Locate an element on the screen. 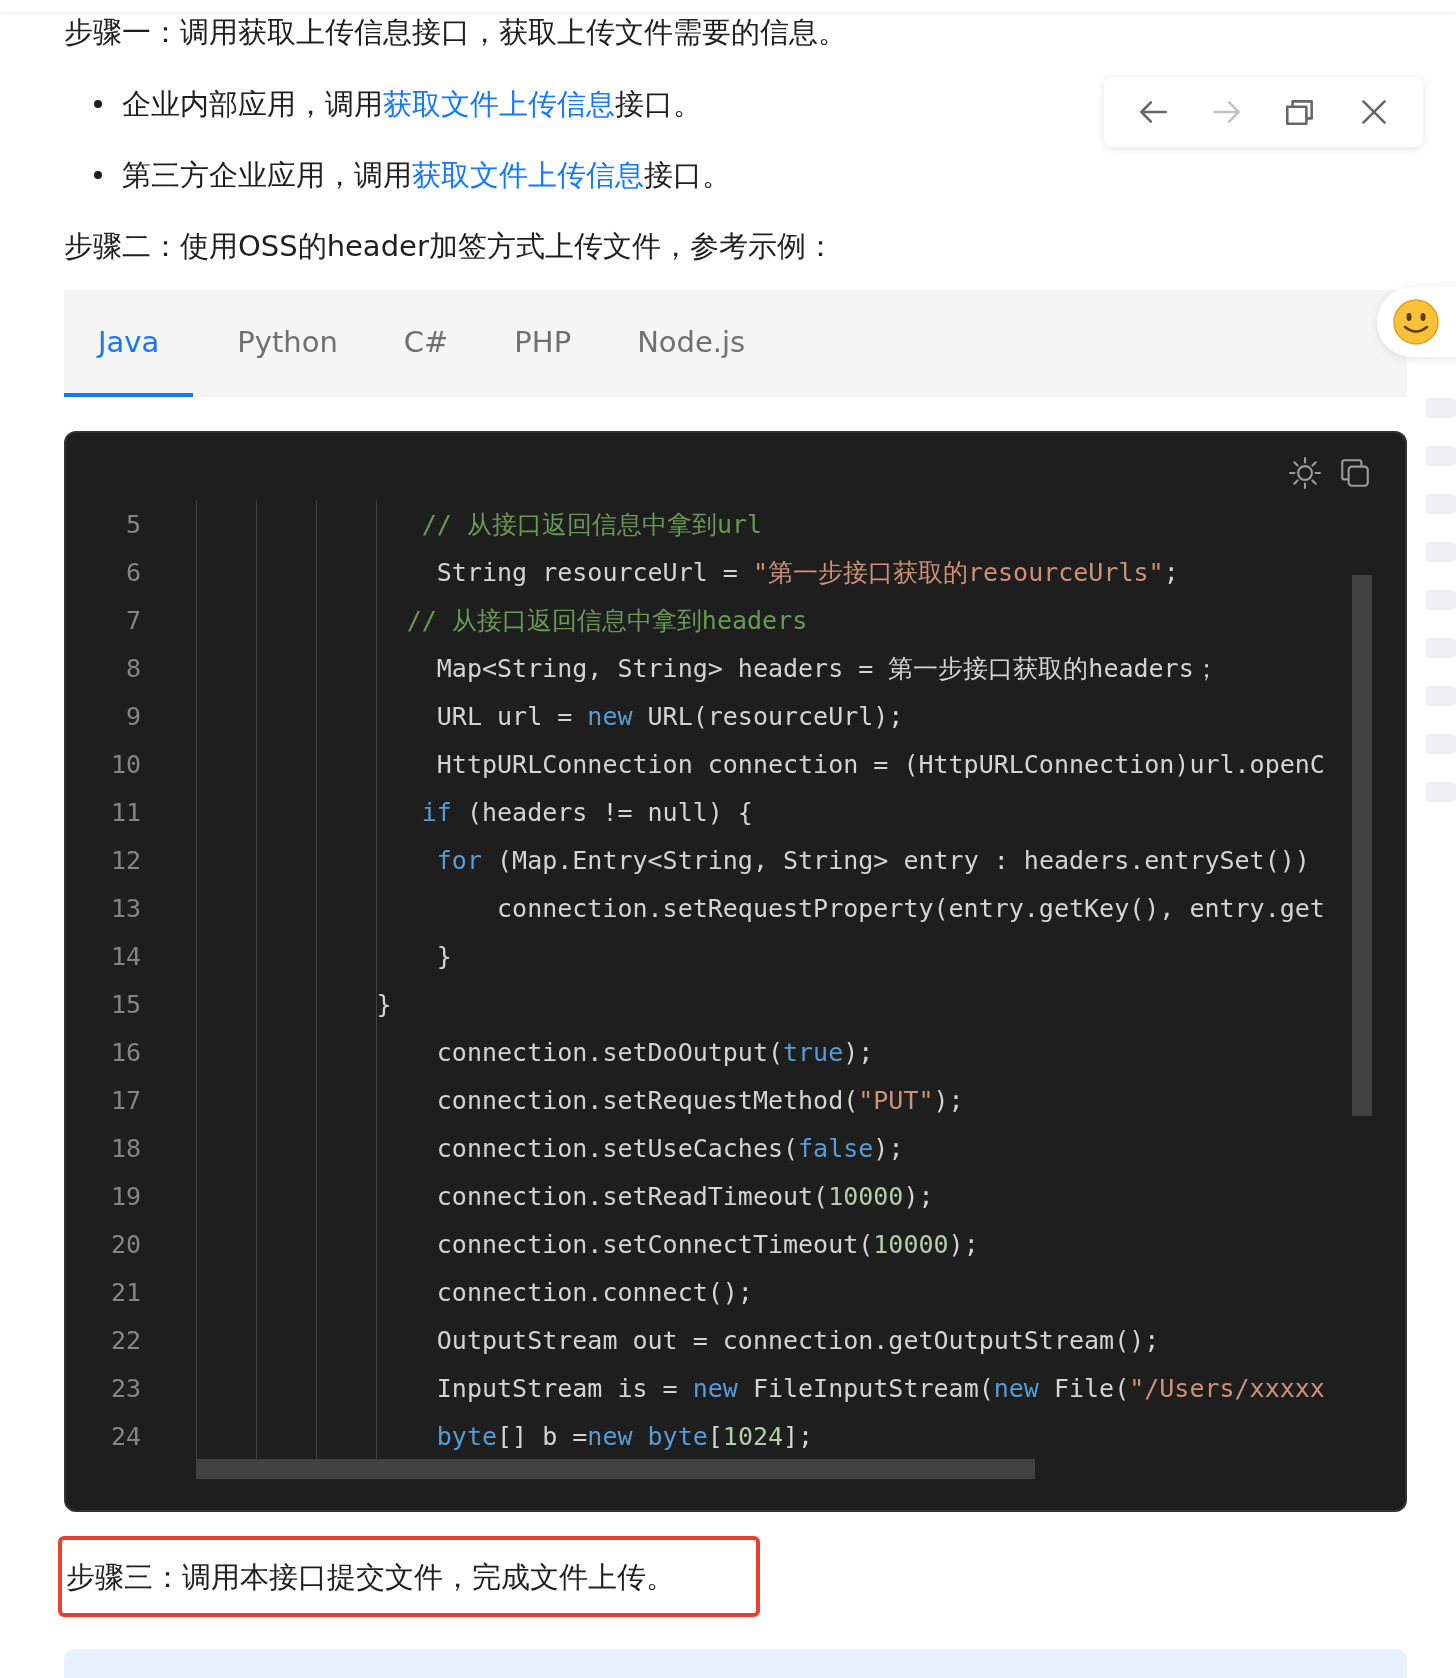  line-number: 16 is located at coordinates (125, 1052).